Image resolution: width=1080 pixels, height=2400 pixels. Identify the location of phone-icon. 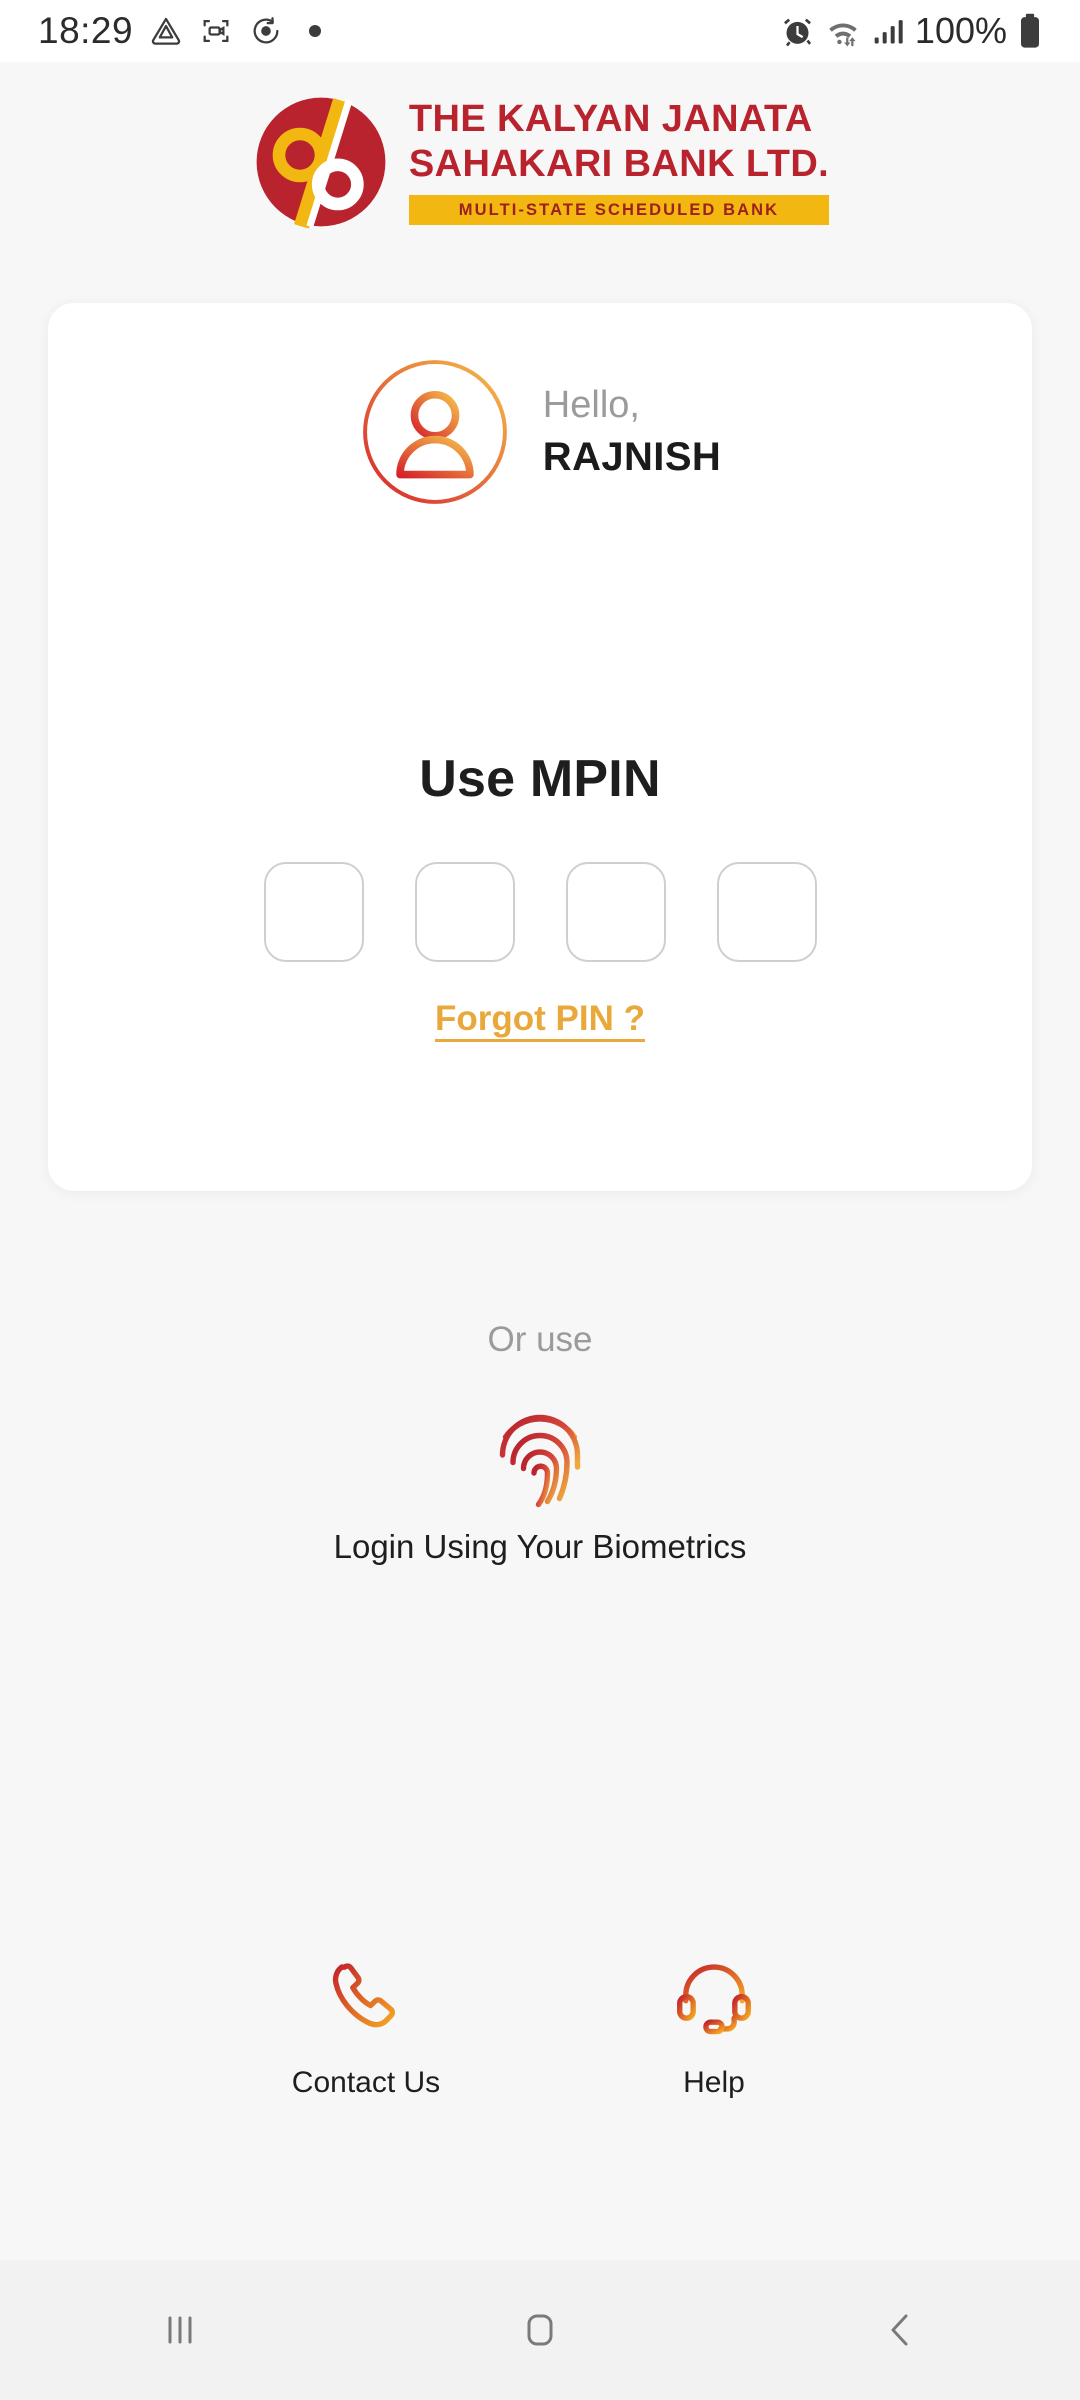
(363, 1995).